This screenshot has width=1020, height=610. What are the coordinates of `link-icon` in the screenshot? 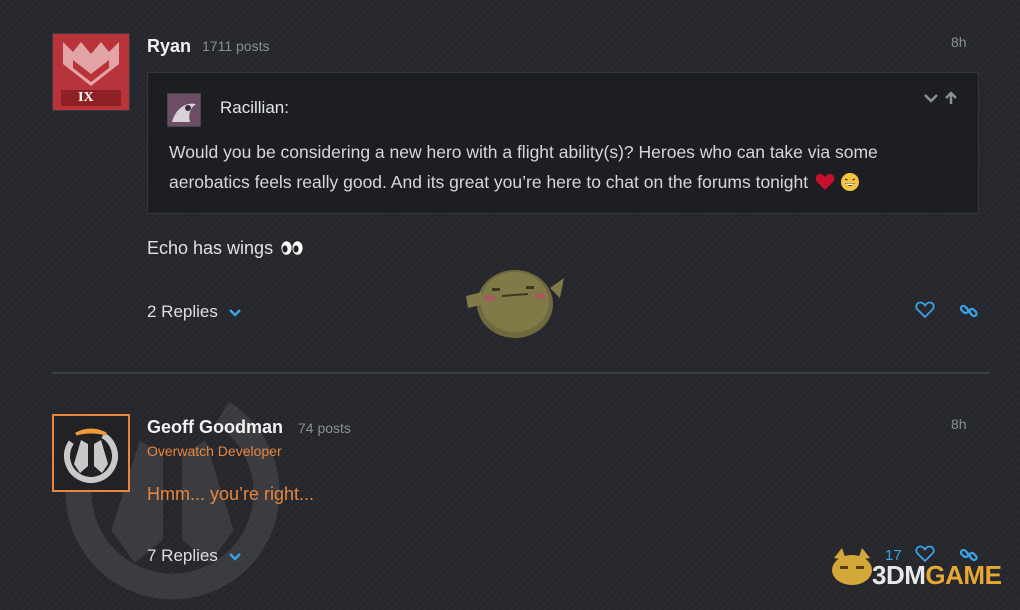 It's located at (969, 313).